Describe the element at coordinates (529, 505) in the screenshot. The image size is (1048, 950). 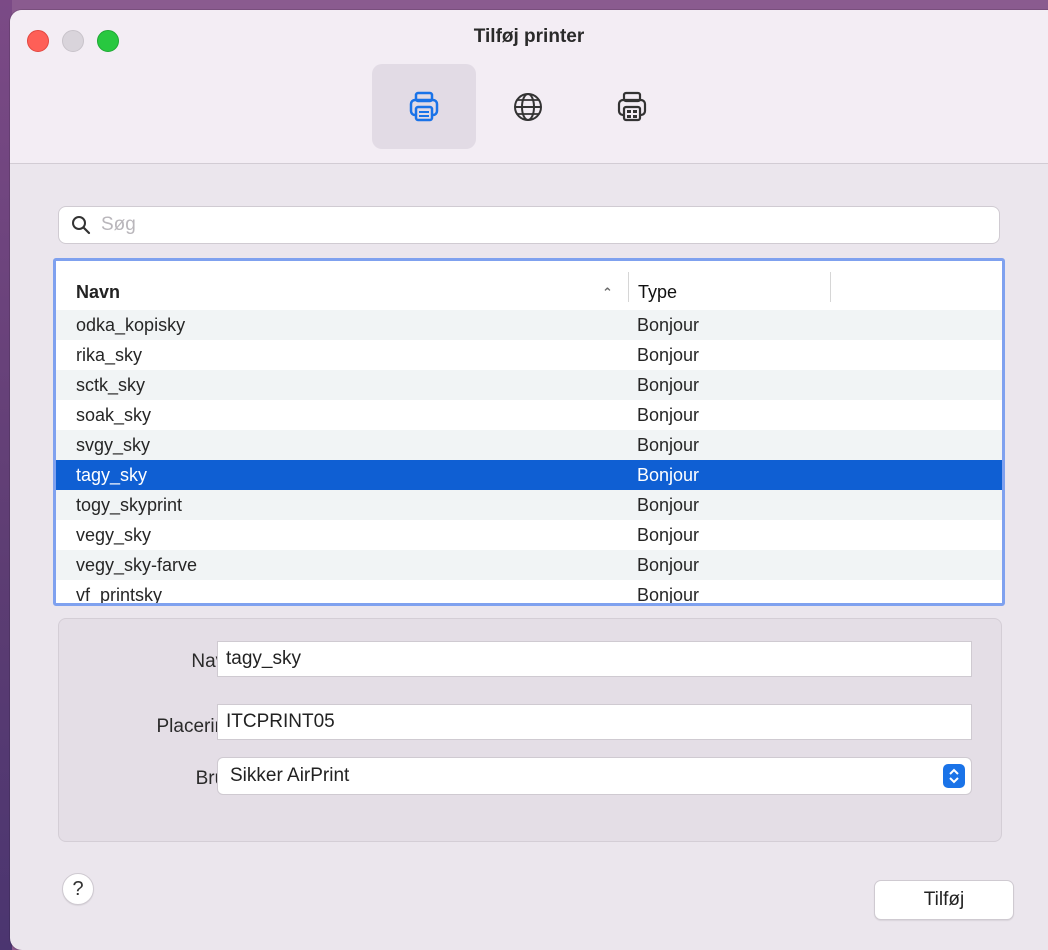
I see `table-row: togy_skyprint Bonjour` at that location.